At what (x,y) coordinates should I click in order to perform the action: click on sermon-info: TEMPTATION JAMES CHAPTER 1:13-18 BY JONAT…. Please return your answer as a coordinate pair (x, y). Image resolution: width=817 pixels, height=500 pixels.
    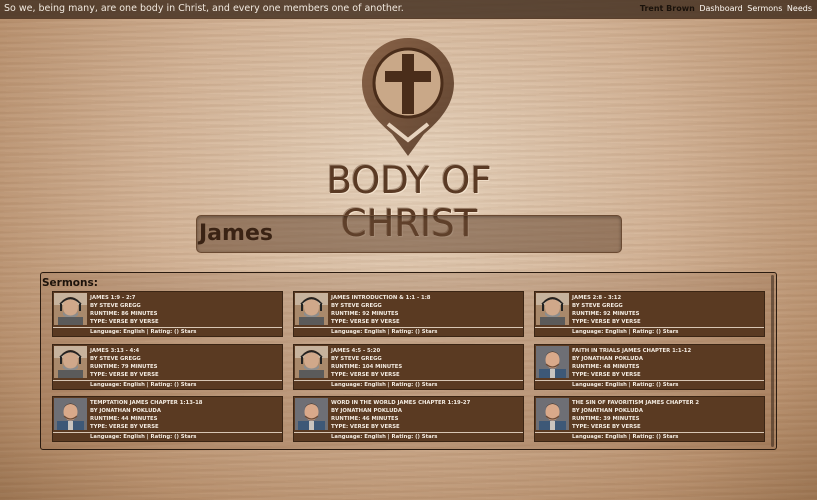
    Looking at the image, I should click on (146, 415).